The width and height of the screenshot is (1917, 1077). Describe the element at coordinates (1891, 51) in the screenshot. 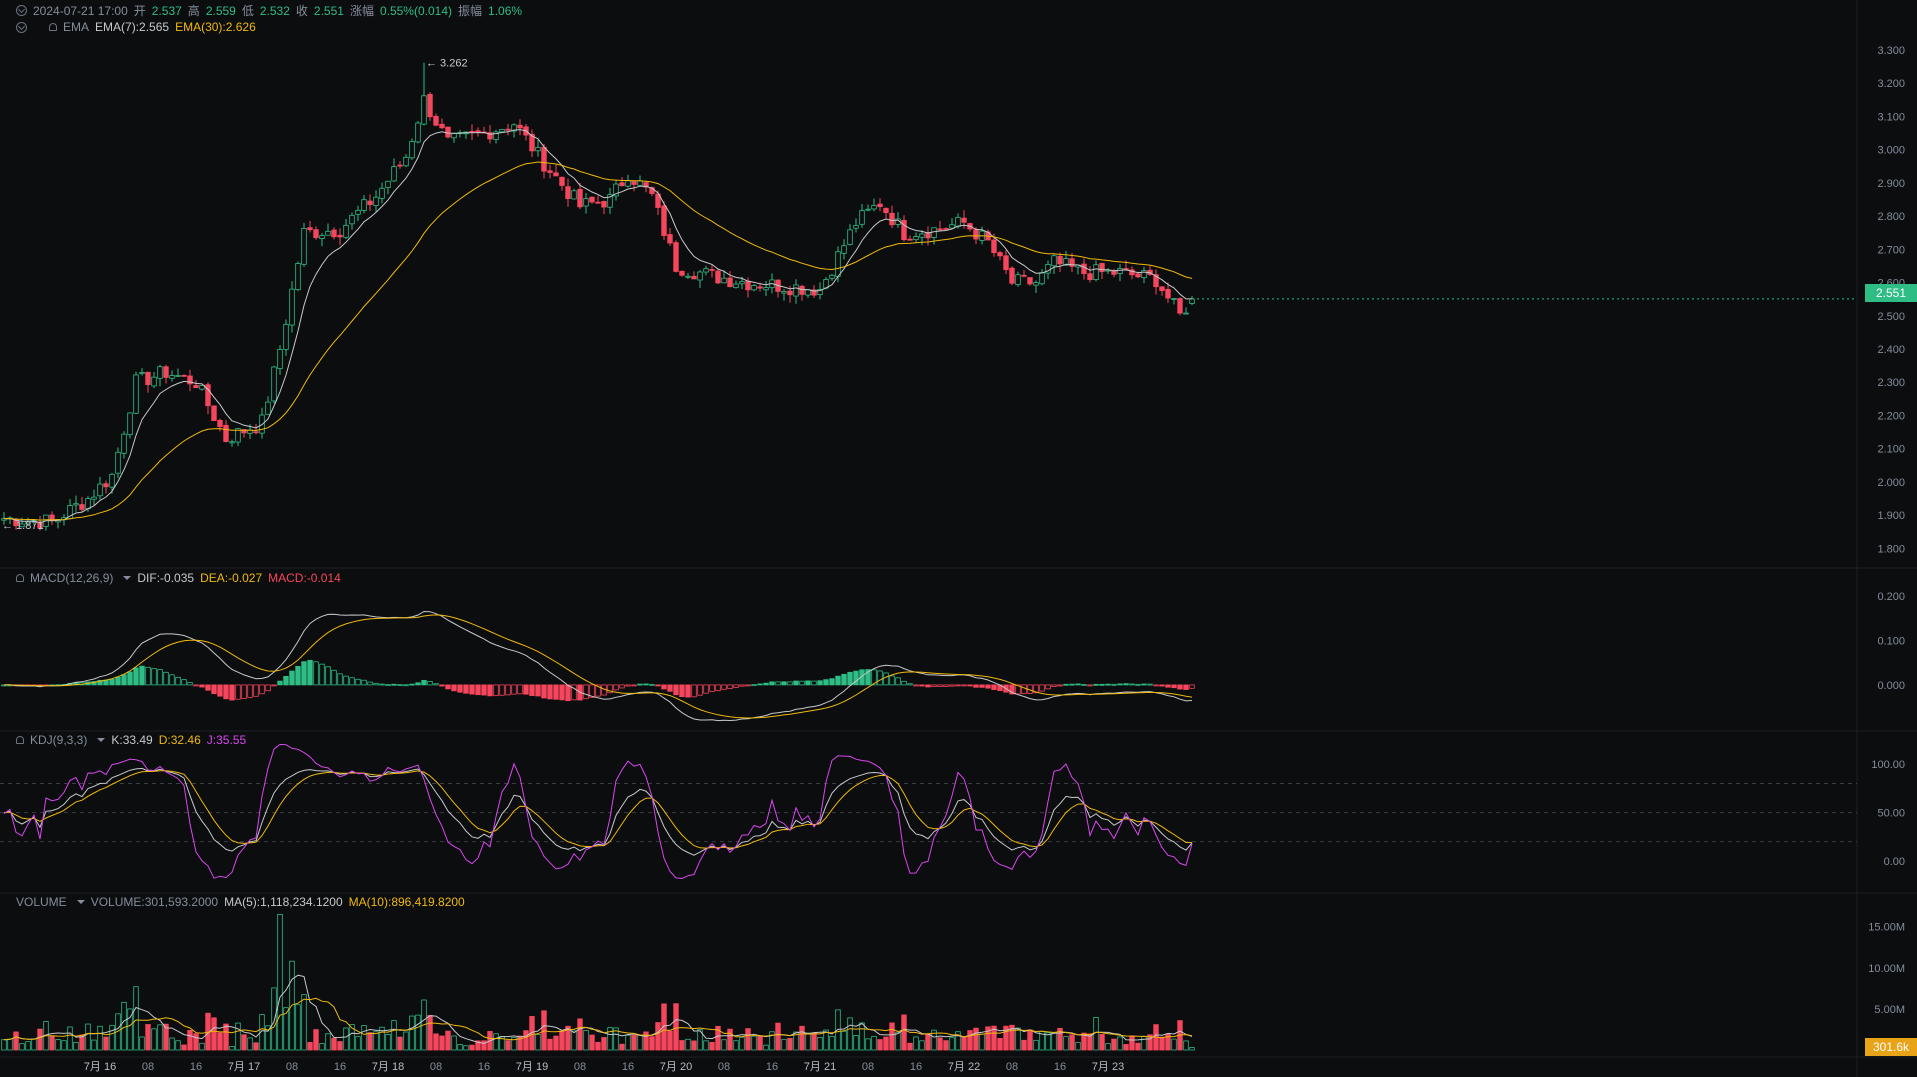

I see `price-tick-label: 3.300` at that location.